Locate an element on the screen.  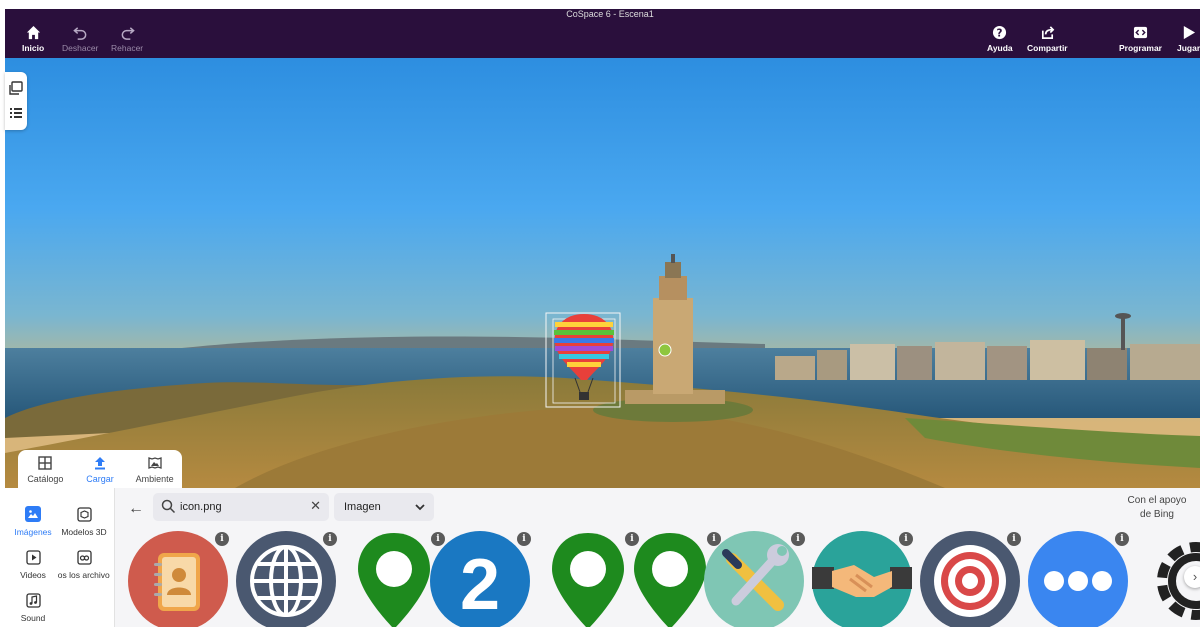
category-sound-label: Sound is located at coordinates (33, 618).